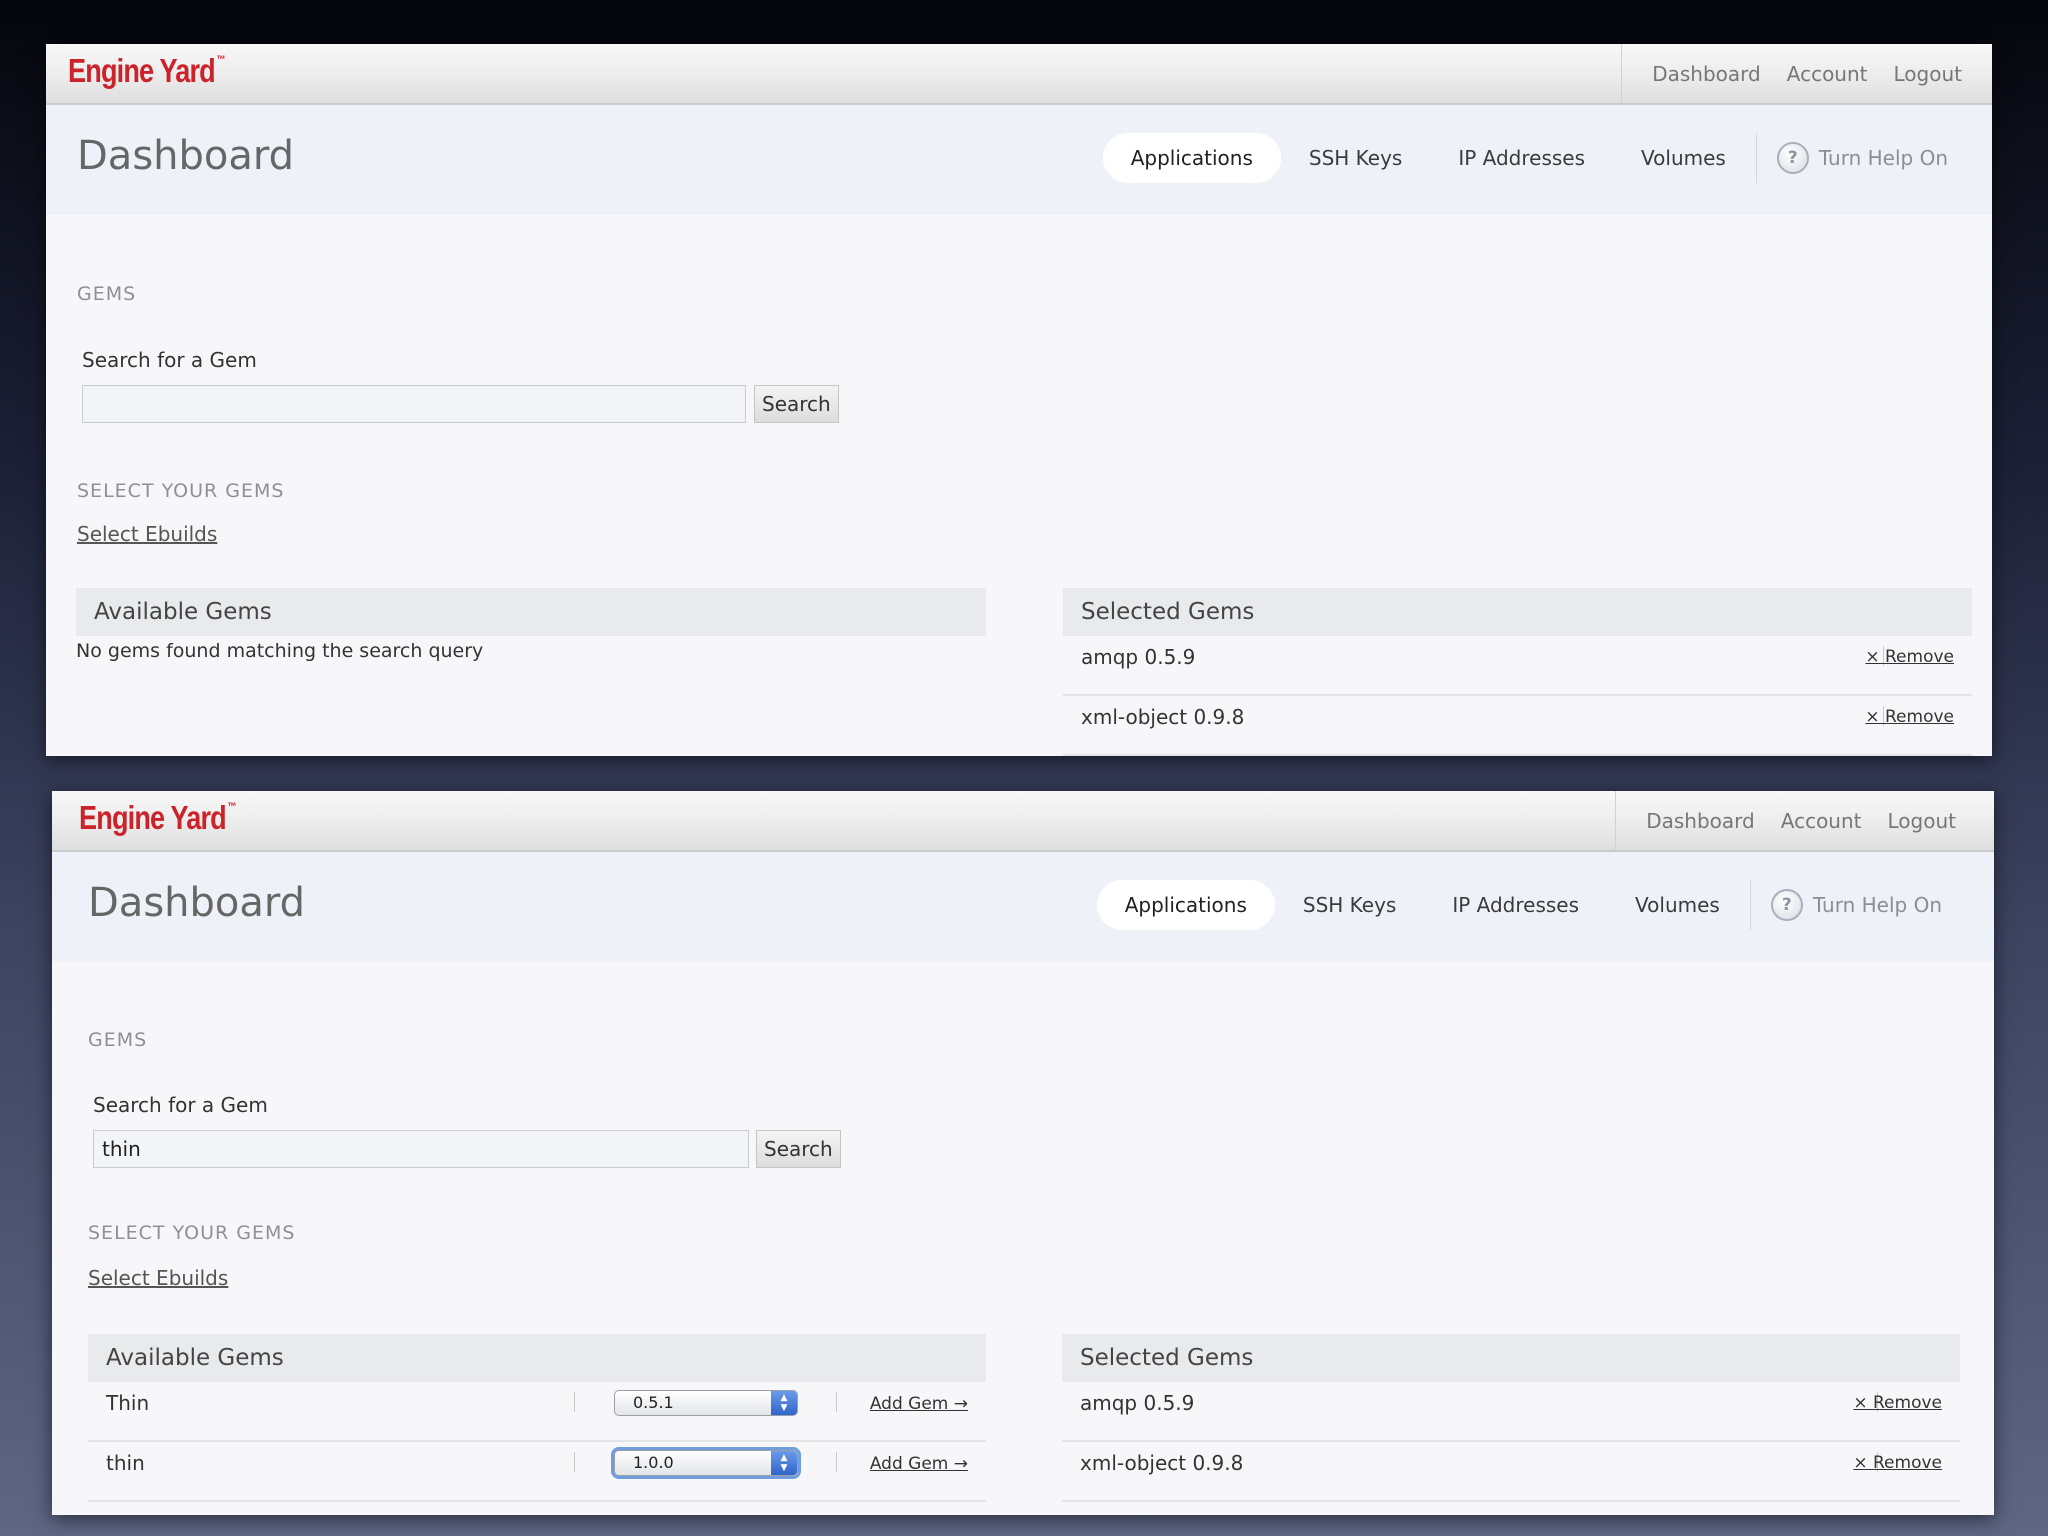 This screenshot has height=1536, width=2048. Describe the element at coordinates (280, 651) in the screenshot. I see `no-gems-message: No gems found matching the search query` at that location.